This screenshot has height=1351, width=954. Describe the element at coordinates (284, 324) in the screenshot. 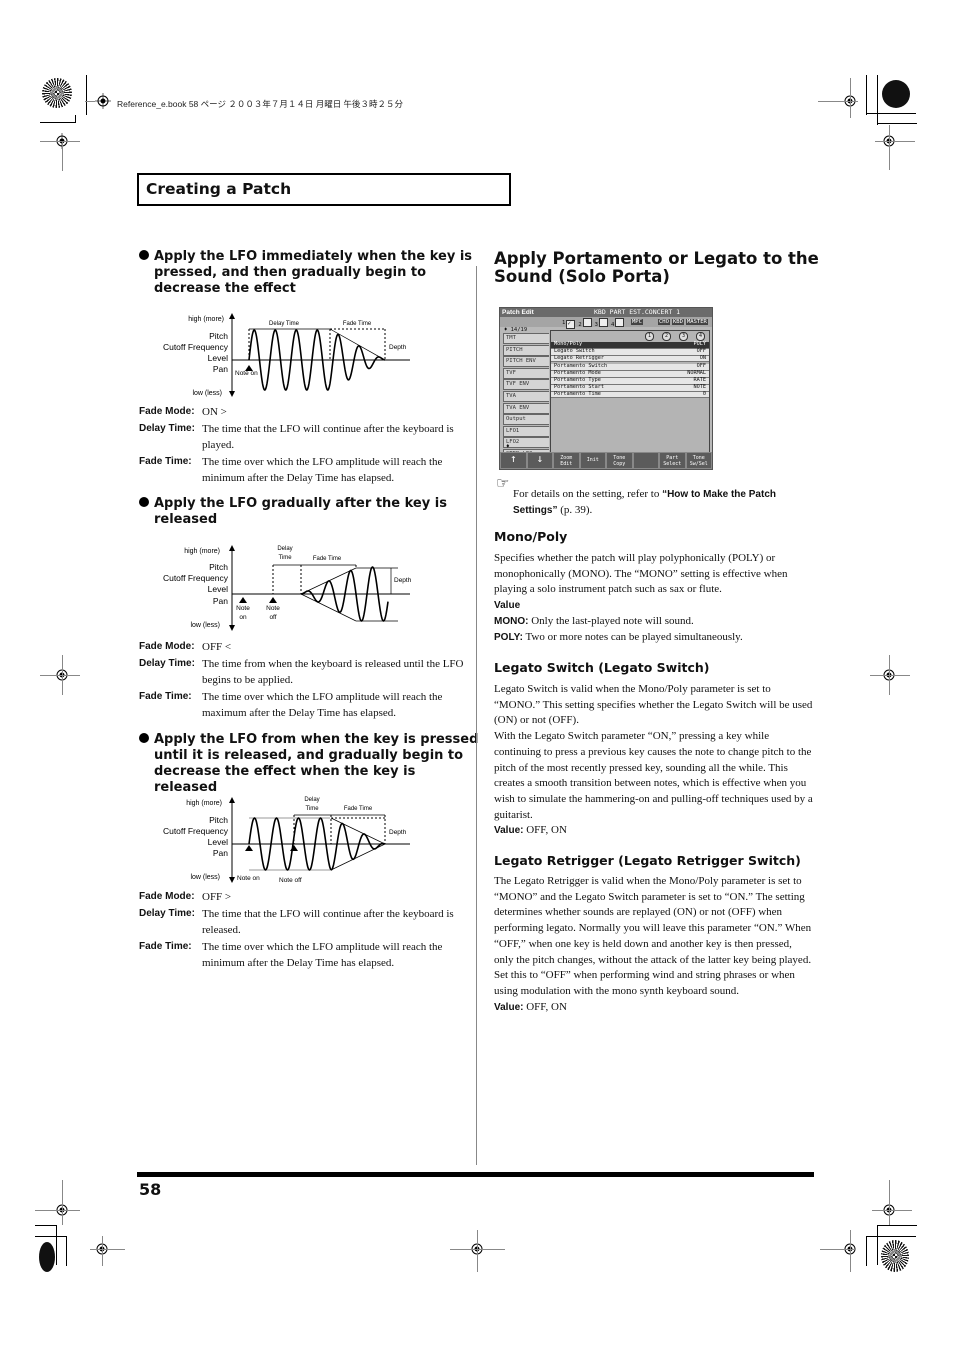

I see `delay-time-label: Delay Time` at that location.